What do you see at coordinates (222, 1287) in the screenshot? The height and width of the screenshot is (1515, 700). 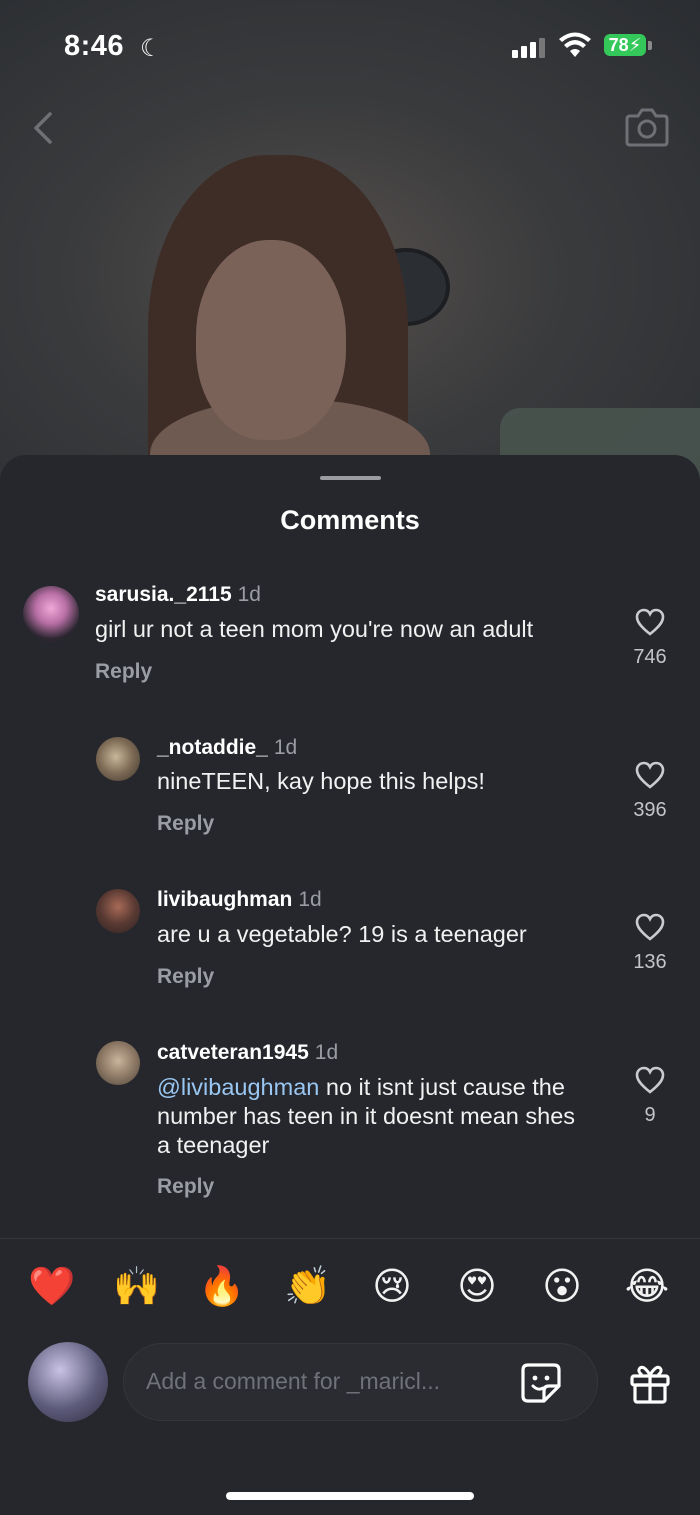 I see `emoji-fire-button: 🔥` at bounding box center [222, 1287].